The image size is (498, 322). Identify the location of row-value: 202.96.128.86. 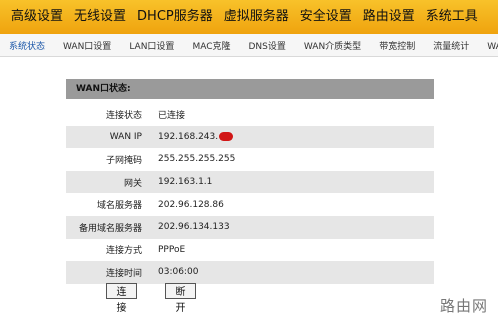
(191, 204).